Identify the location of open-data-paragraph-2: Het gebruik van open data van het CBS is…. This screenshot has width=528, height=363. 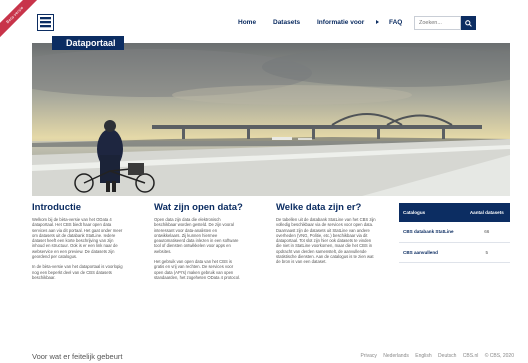
(197, 269).